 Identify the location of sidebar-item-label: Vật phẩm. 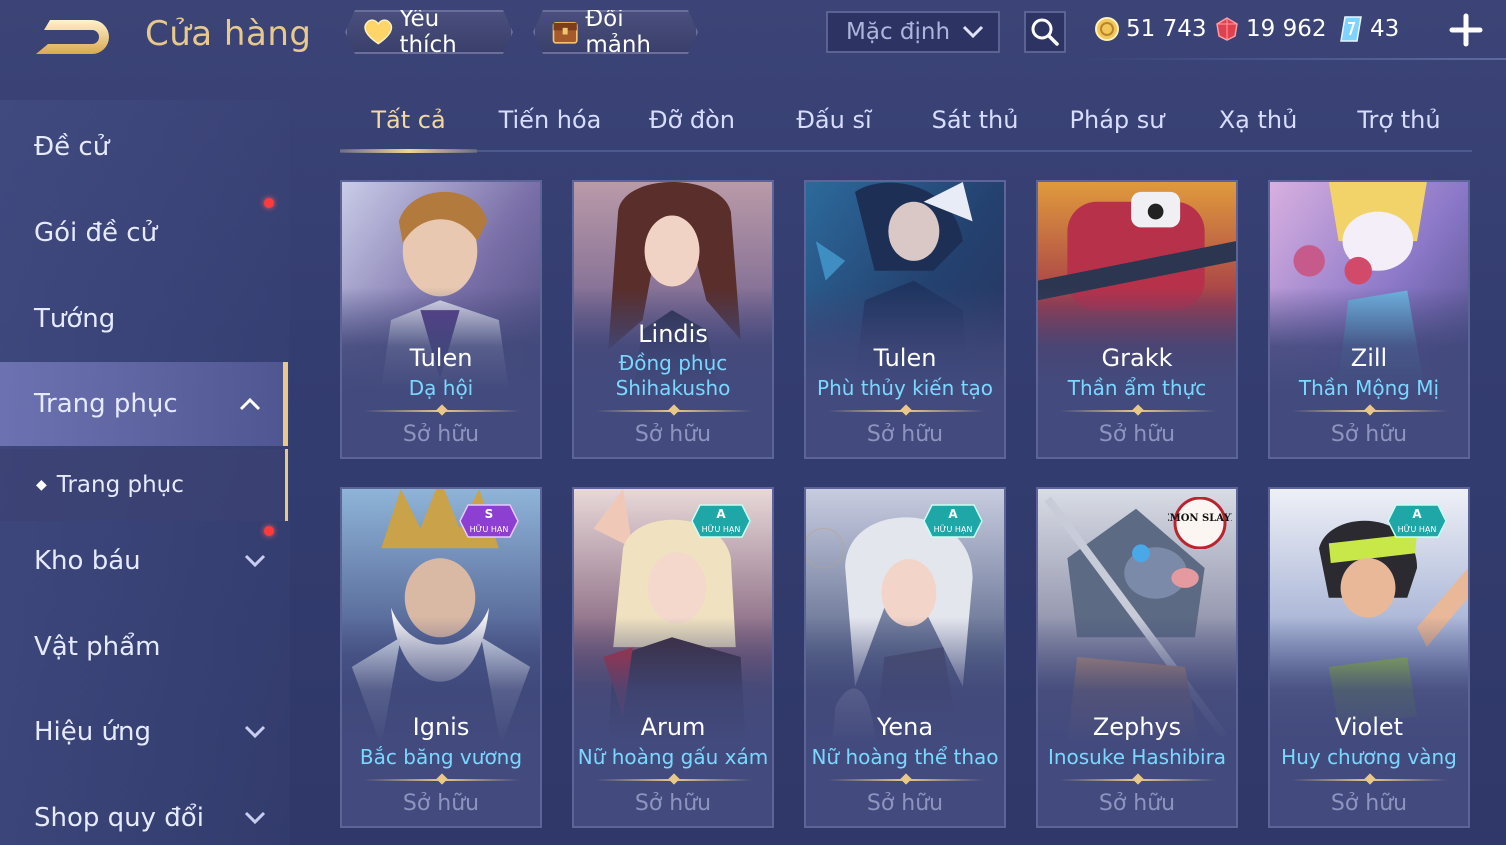
(97, 647).